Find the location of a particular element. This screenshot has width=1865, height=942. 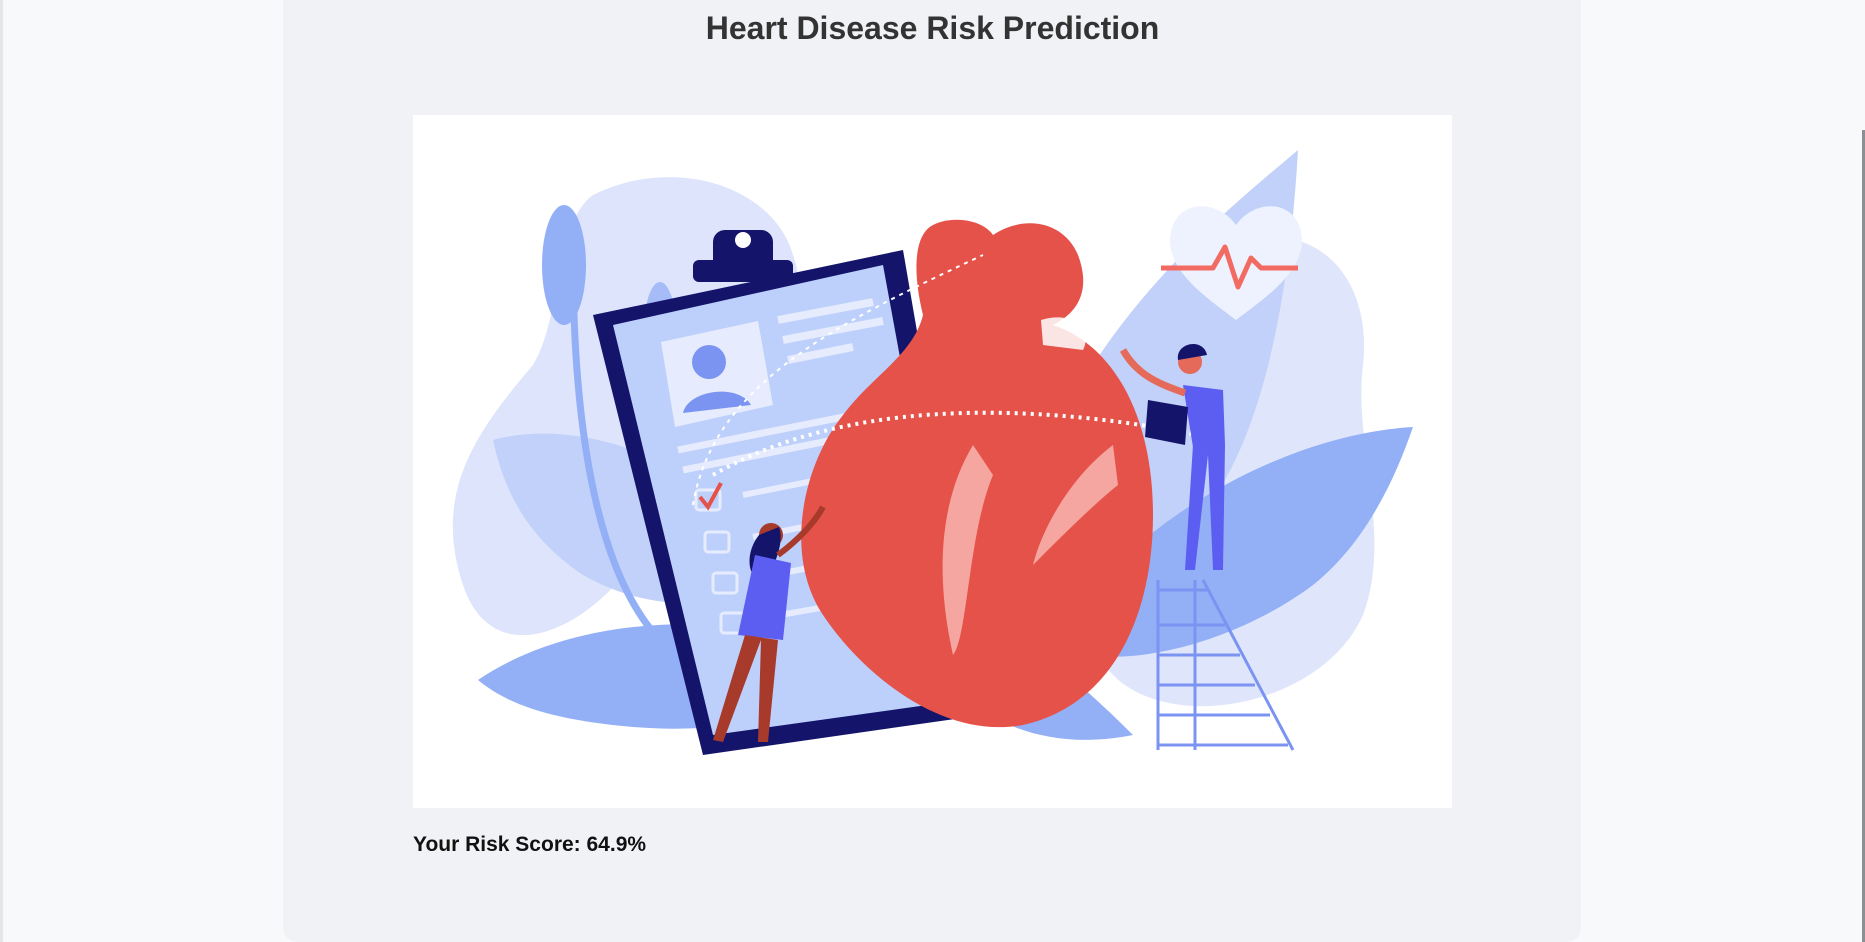

heart-vessel-top is located at coordinates (1063, 333).